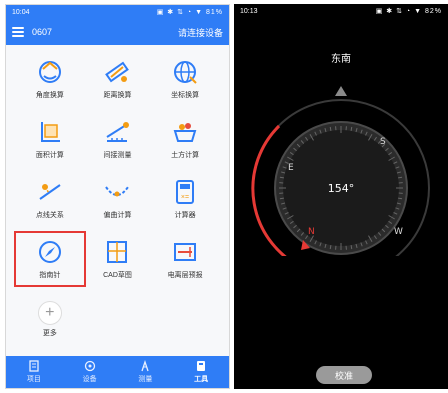 The height and width of the screenshot is (393, 448). Describe the element at coordinates (145, 366) in the screenshot. I see `survey-icon` at that location.